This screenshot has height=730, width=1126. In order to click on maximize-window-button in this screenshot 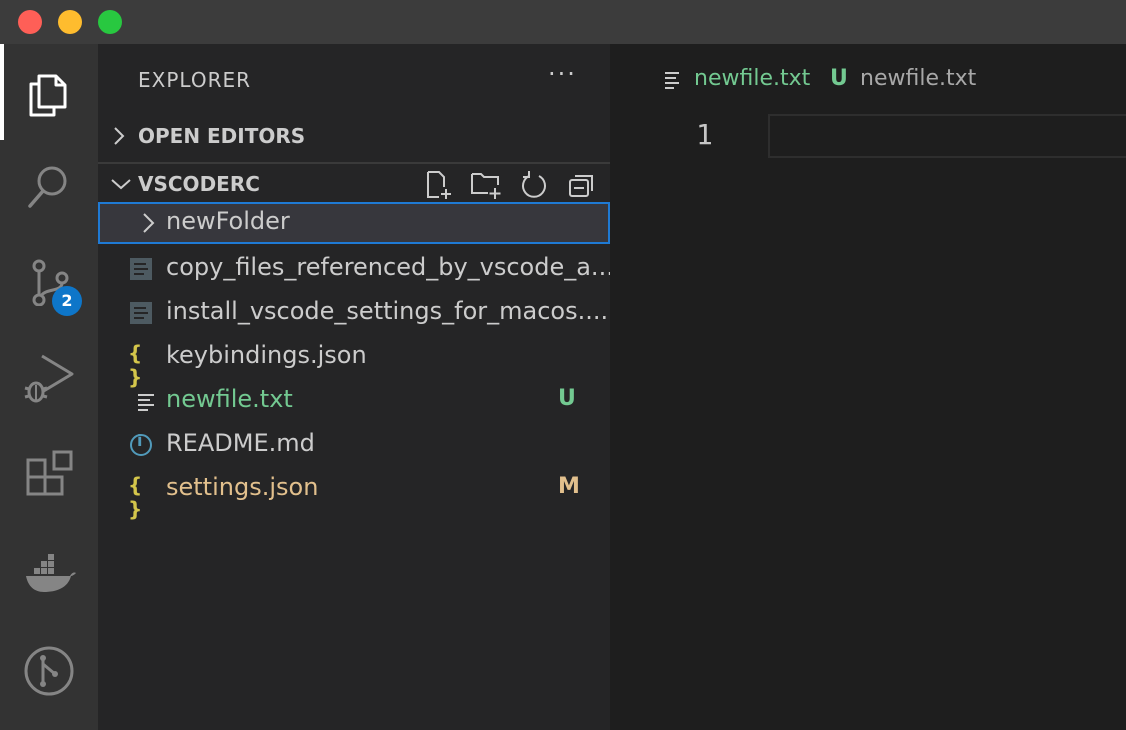, I will do `click(110, 22)`.